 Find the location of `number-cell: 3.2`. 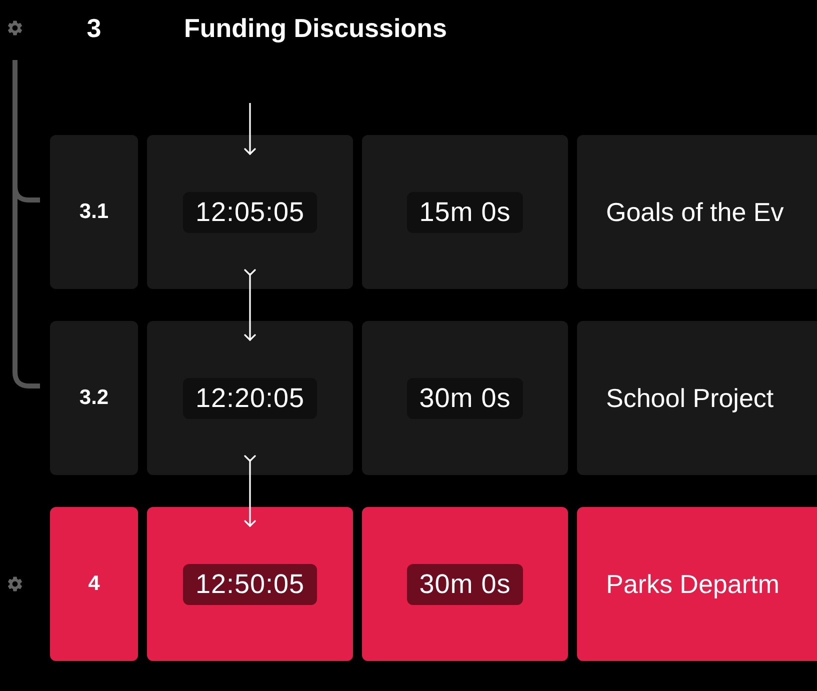

number-cell: 3.2 is located at coordinates (94, 398).